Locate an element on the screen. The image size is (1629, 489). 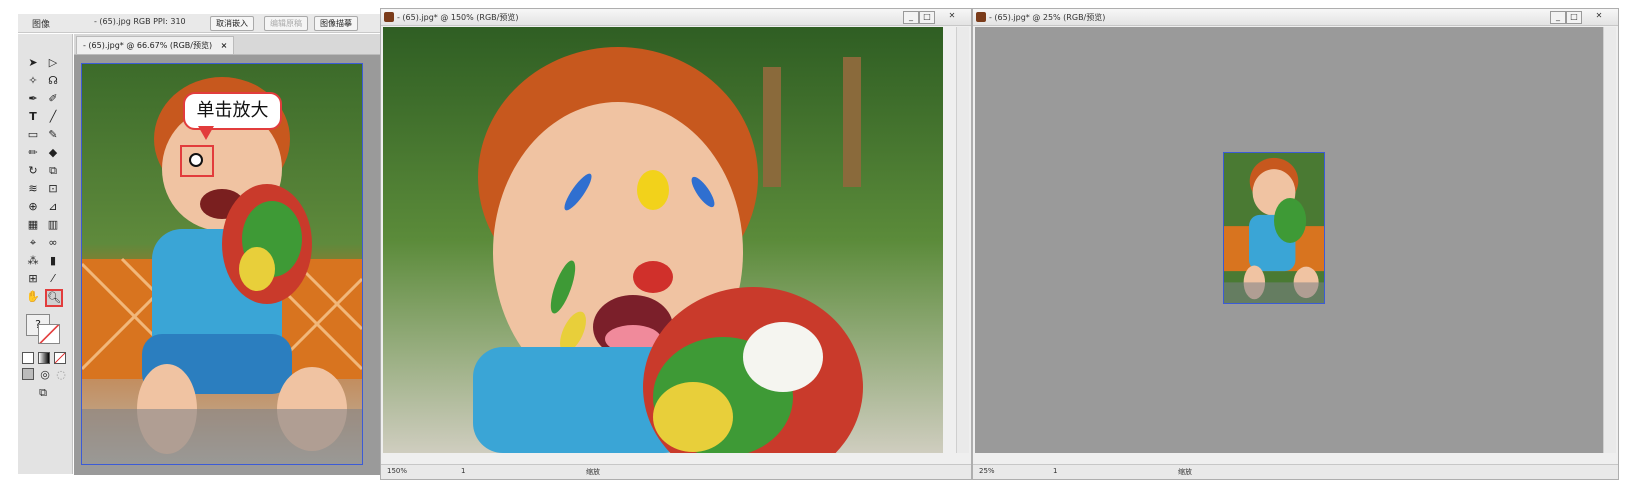
pen-tool-icon: ✒ is located at coordinates (33, 99).